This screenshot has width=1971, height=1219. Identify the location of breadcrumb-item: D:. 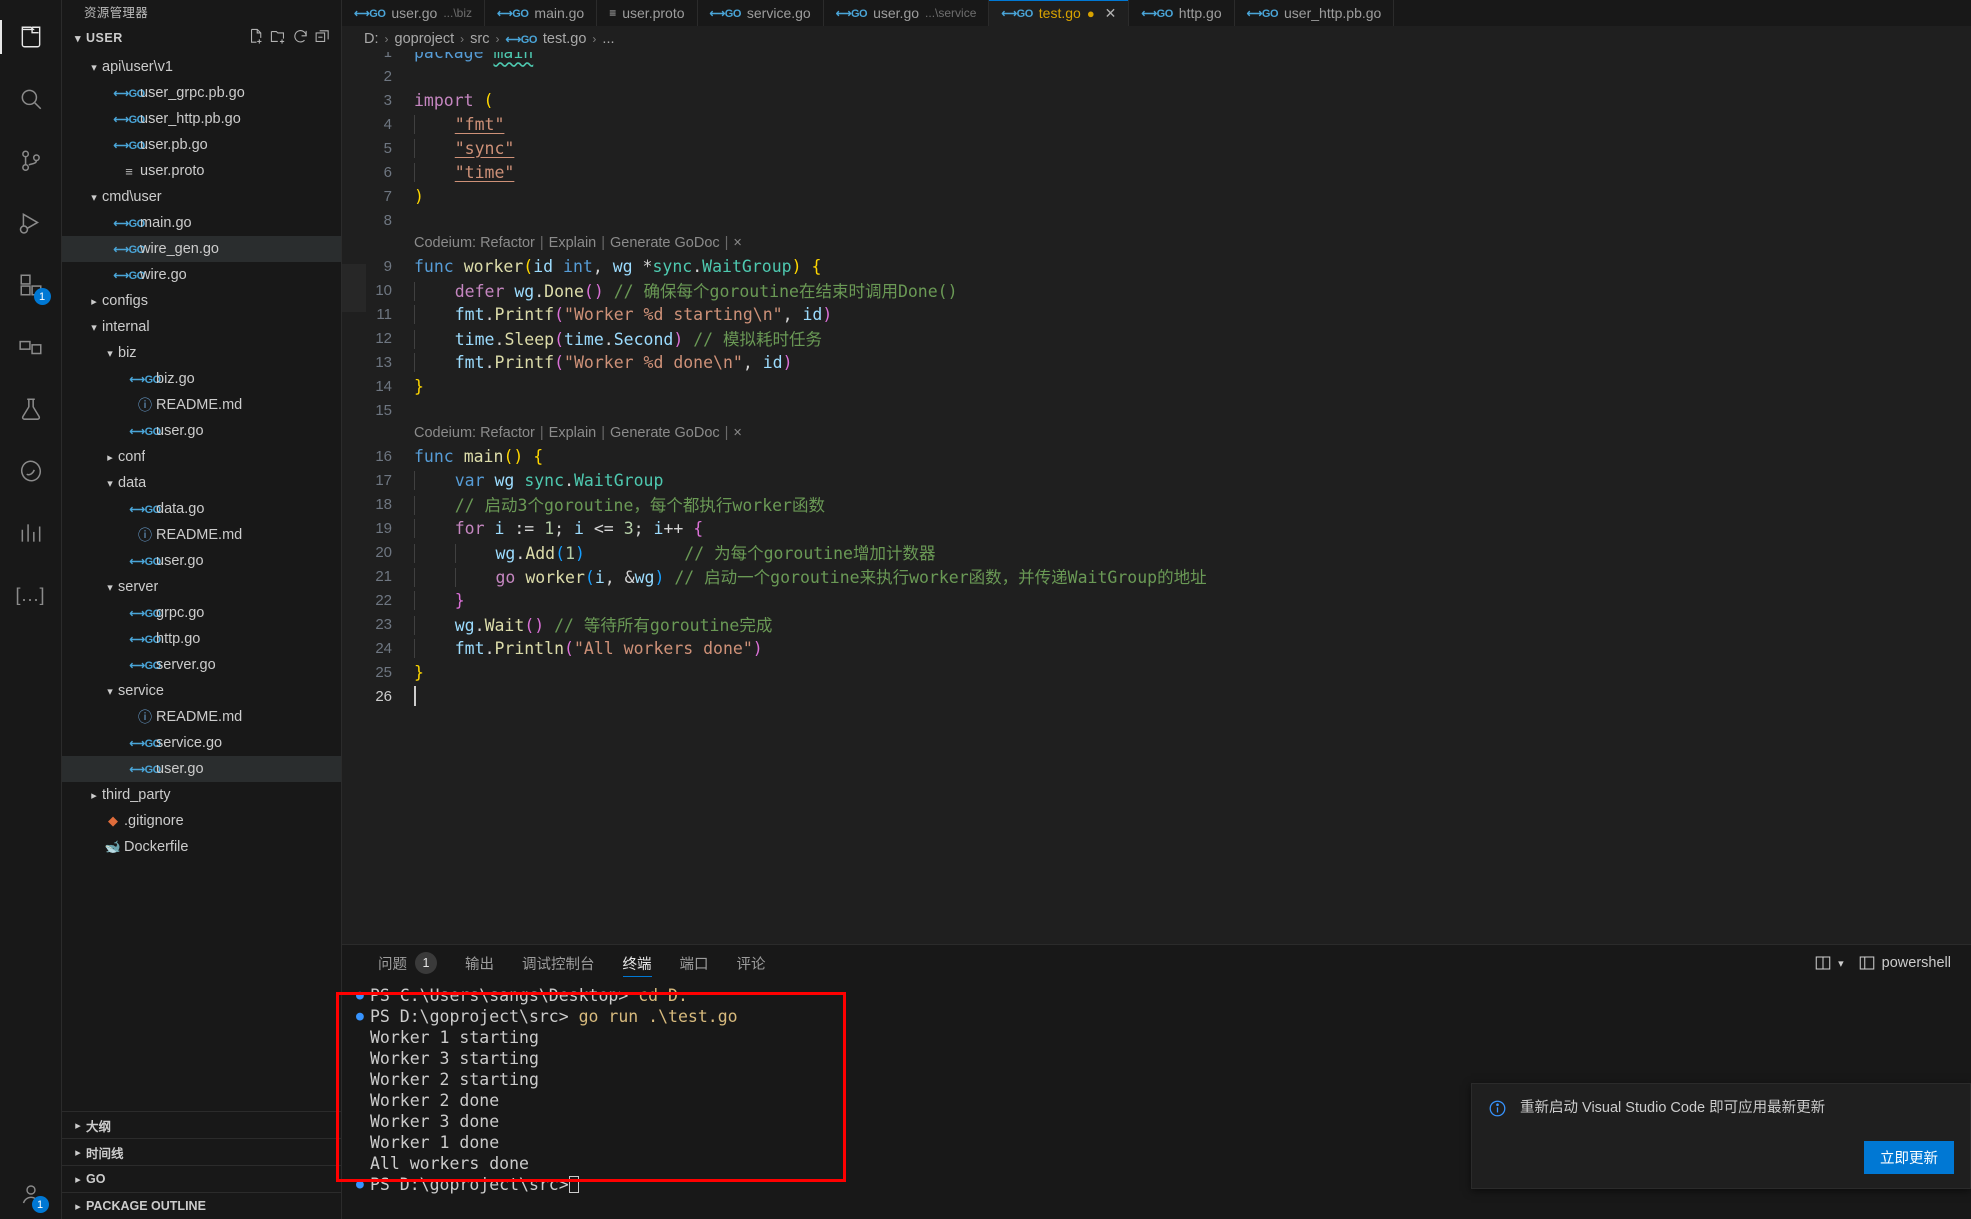
(371, 39).